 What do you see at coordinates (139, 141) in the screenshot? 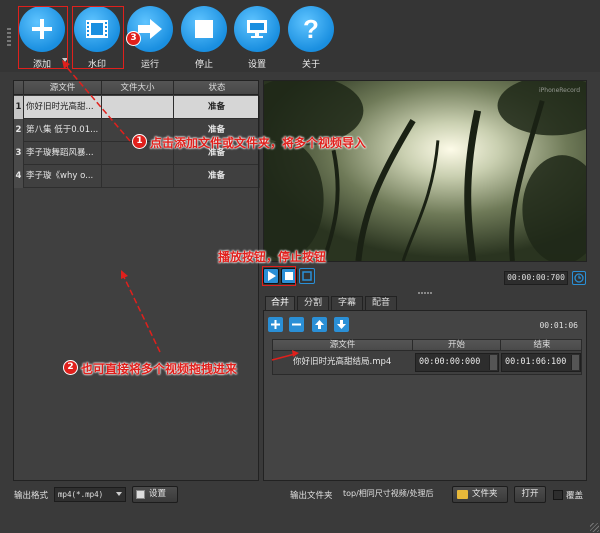
I see `annotation-badge-1: 1` at bounding box center [139, 141].